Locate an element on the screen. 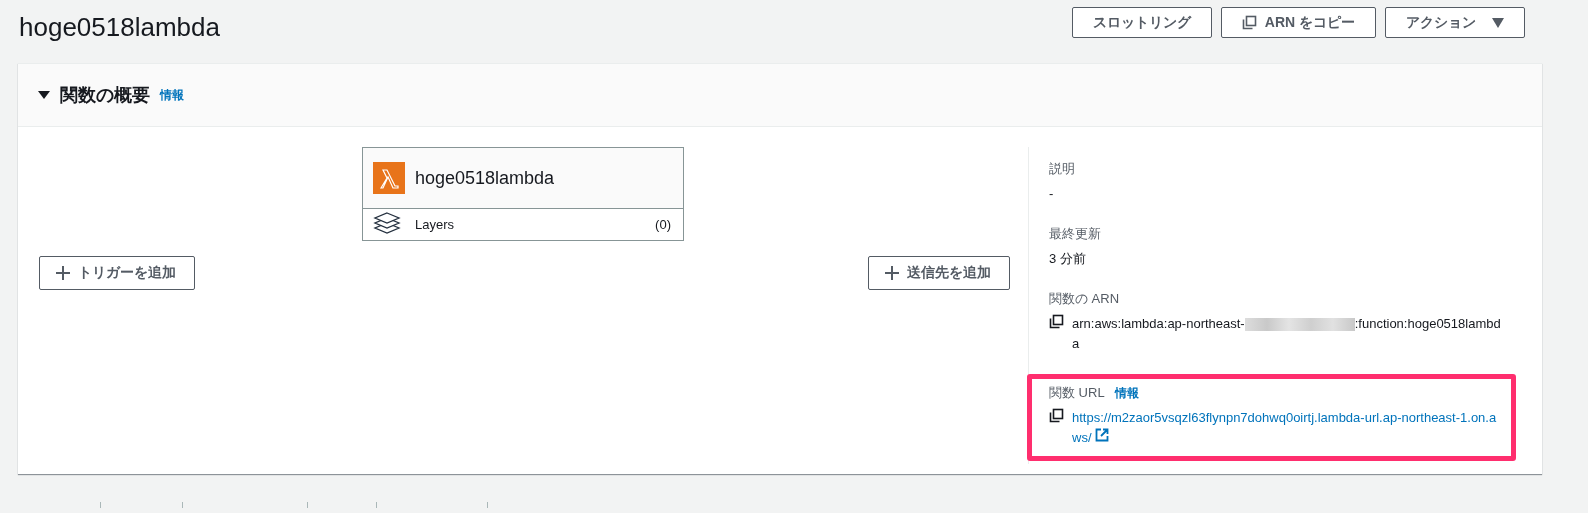 Image resolution: width=1588 pixels, height=513 pixels. add-destination-button: 送信先を追加 is located at coordinates (939, 273).